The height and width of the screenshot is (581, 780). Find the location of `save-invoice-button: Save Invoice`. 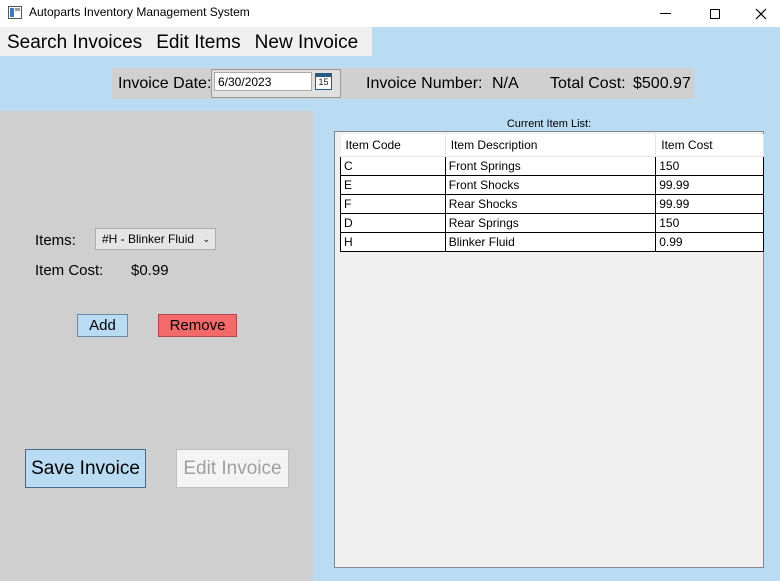

save-invoice-button: Save Invoice is located at coordinates (85, 468).